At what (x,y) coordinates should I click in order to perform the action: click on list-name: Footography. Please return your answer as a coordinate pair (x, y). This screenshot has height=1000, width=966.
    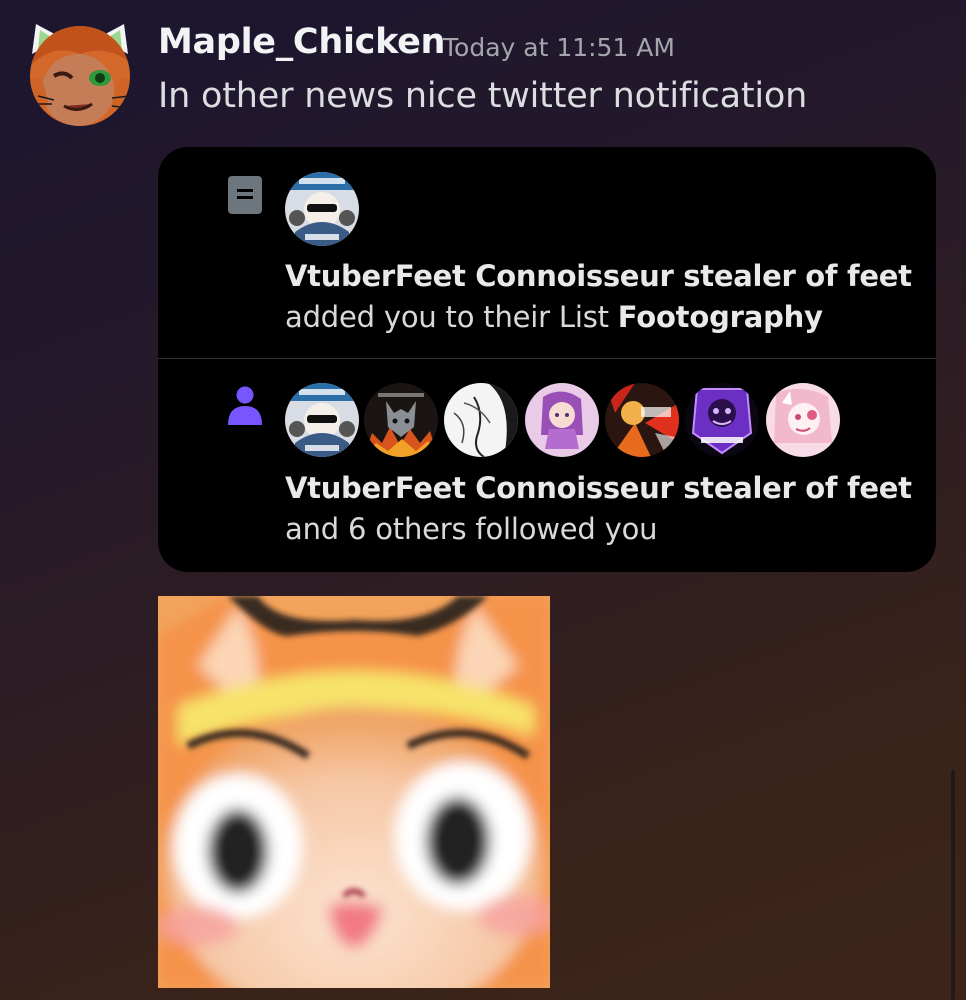
    Looking at the image, I should click on (720, 317).